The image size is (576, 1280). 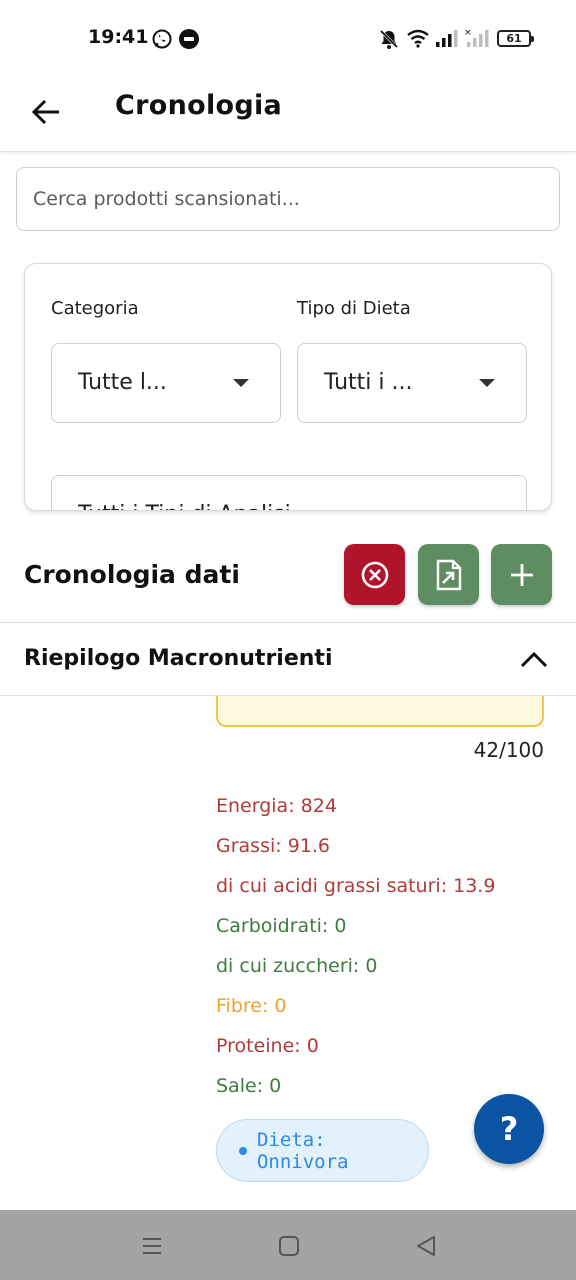 What do you see at coordinates (281, 926) in the screenshot?
I see `nutrient-carbohydrates: Carboidrati: 0` at bounding box center [281, 926].